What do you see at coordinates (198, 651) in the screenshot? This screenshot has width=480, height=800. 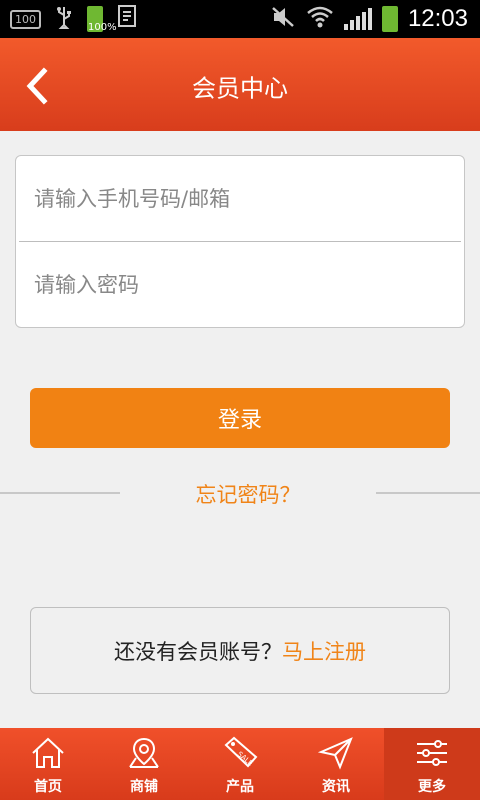 I see `register-prompt: 还没有会员账号？` at bounding box center [198, 651].